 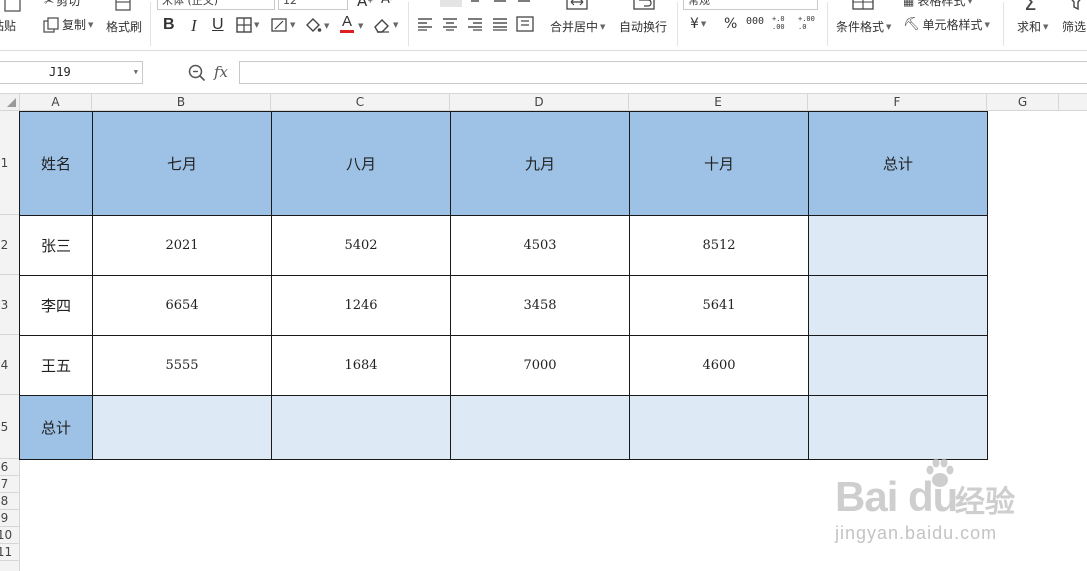 What do you see at coordinates (898, 163) in the screenshot?
I see `header-cell-total: 总计` at bounding box center [898, 163].